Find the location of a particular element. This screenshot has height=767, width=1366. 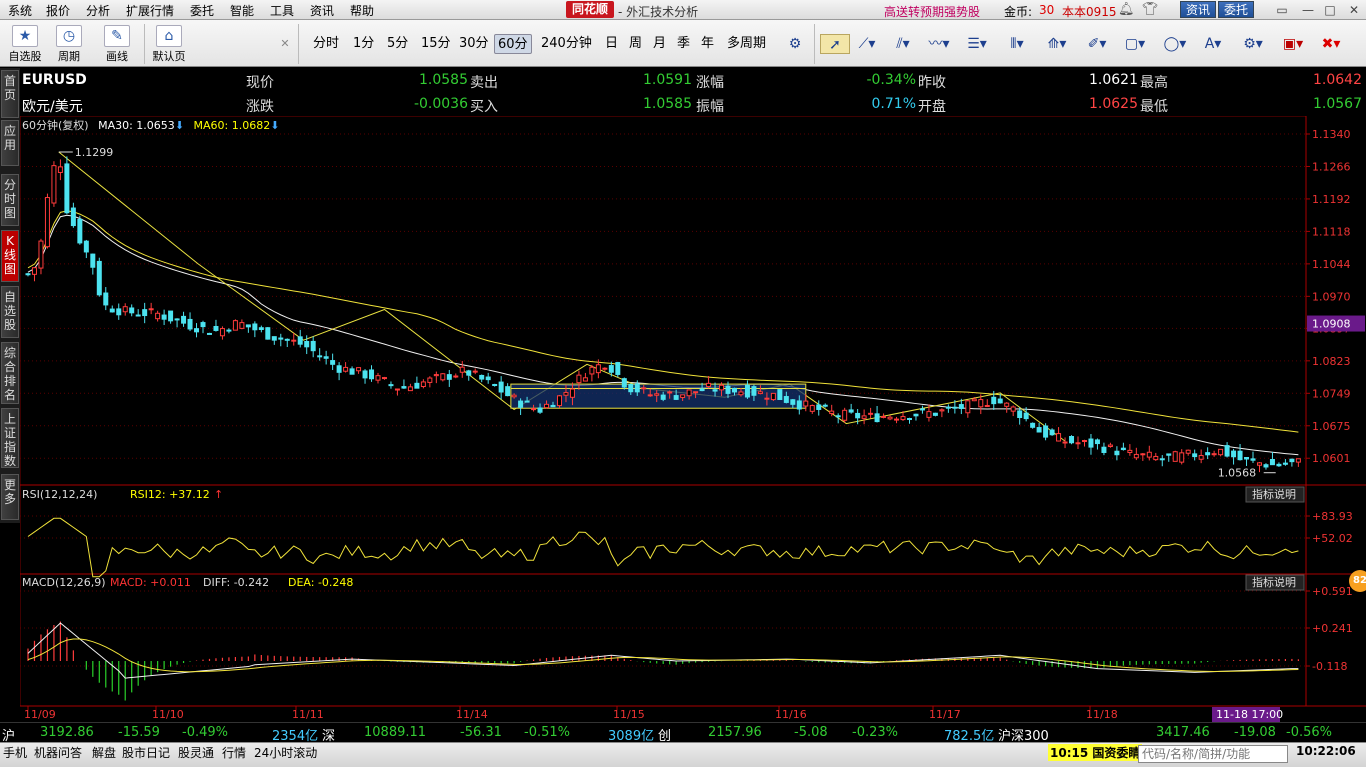

rsi-help-label: 指标说明 is located at coordinates (1274, 494).